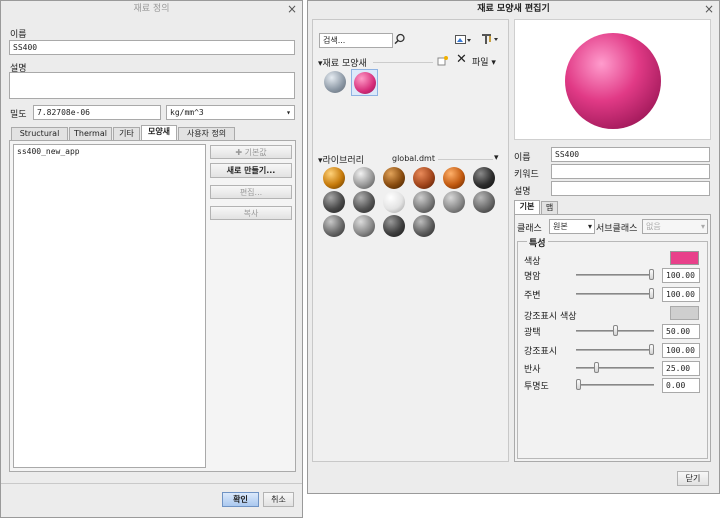 This screenshot has height=518, width=720. I want to click on file-menu: 파일 ▾, so click(484, 61).